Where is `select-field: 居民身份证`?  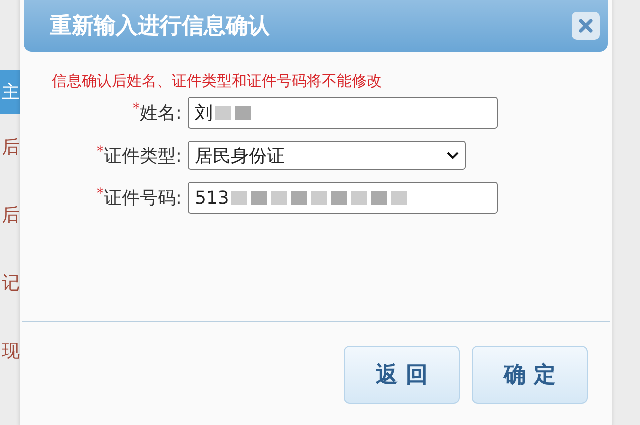
select-field: 居民身份证 is located at coordinates (327, 155).